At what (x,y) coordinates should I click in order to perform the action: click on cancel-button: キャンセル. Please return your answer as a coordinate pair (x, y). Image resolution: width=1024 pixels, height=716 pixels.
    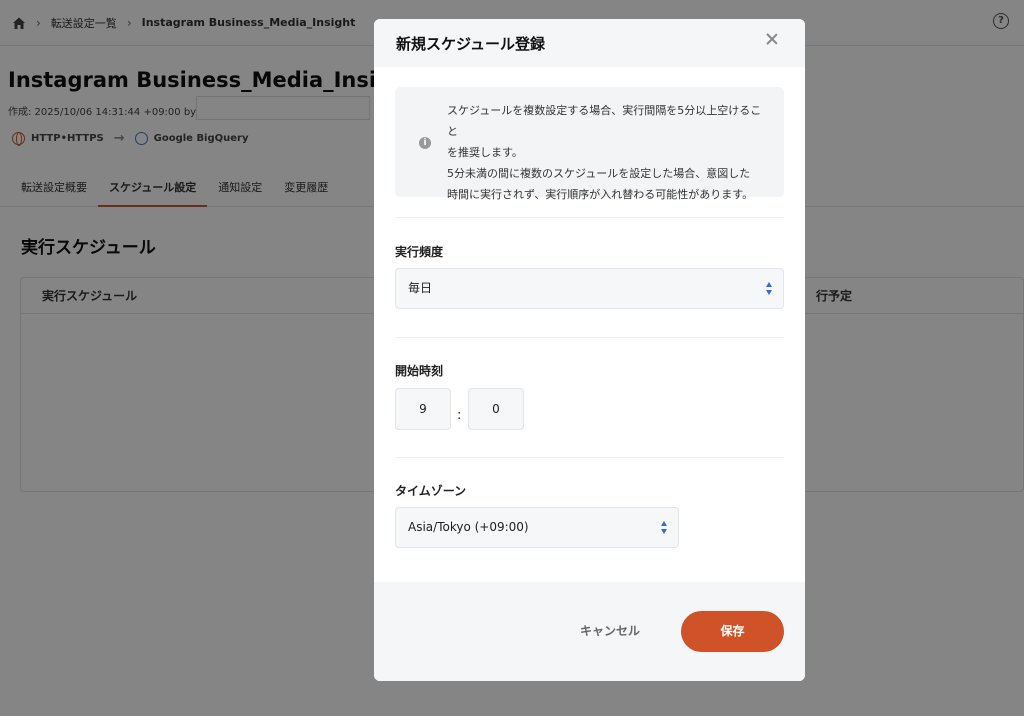
    Looking at the image, I should click on (610, 630).